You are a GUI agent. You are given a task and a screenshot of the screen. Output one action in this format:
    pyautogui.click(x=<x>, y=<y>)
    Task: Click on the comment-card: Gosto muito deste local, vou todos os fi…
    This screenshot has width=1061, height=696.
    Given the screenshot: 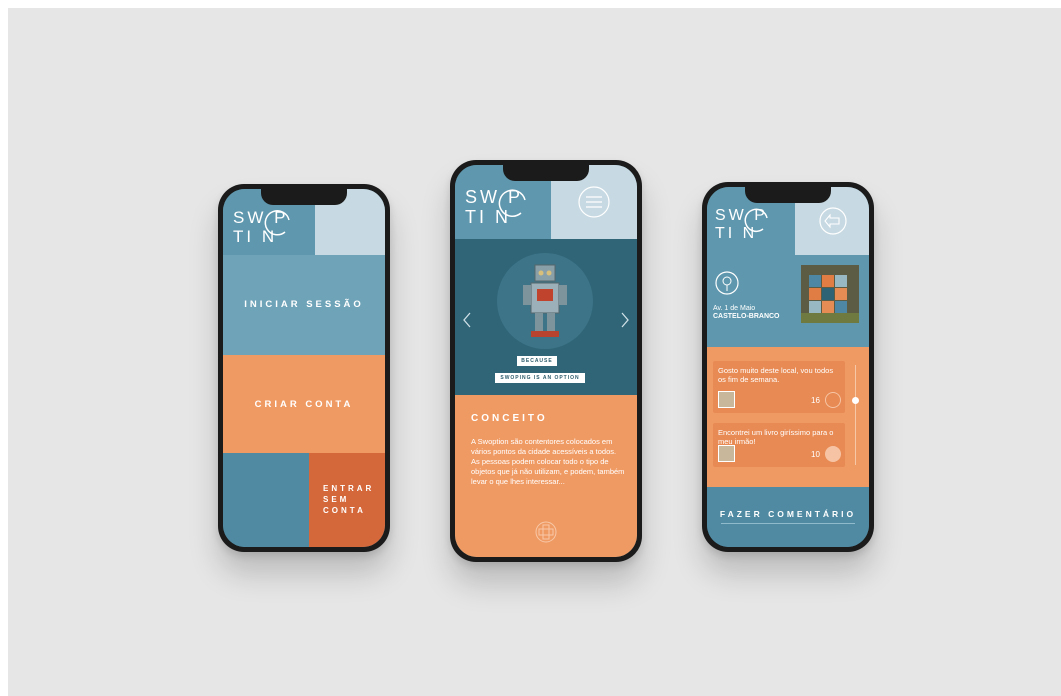 What is the action you would take?
    pyautogui.click(x=779, y=387)
    